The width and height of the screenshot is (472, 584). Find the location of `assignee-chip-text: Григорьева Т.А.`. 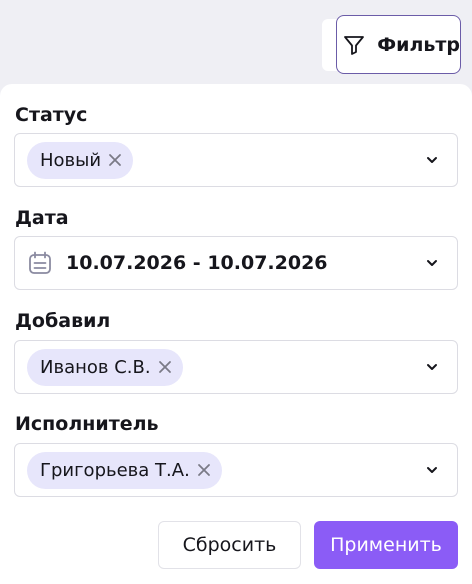

assignee-chip-text: Григорьева Т.А. is located at coordinates (115, 470).